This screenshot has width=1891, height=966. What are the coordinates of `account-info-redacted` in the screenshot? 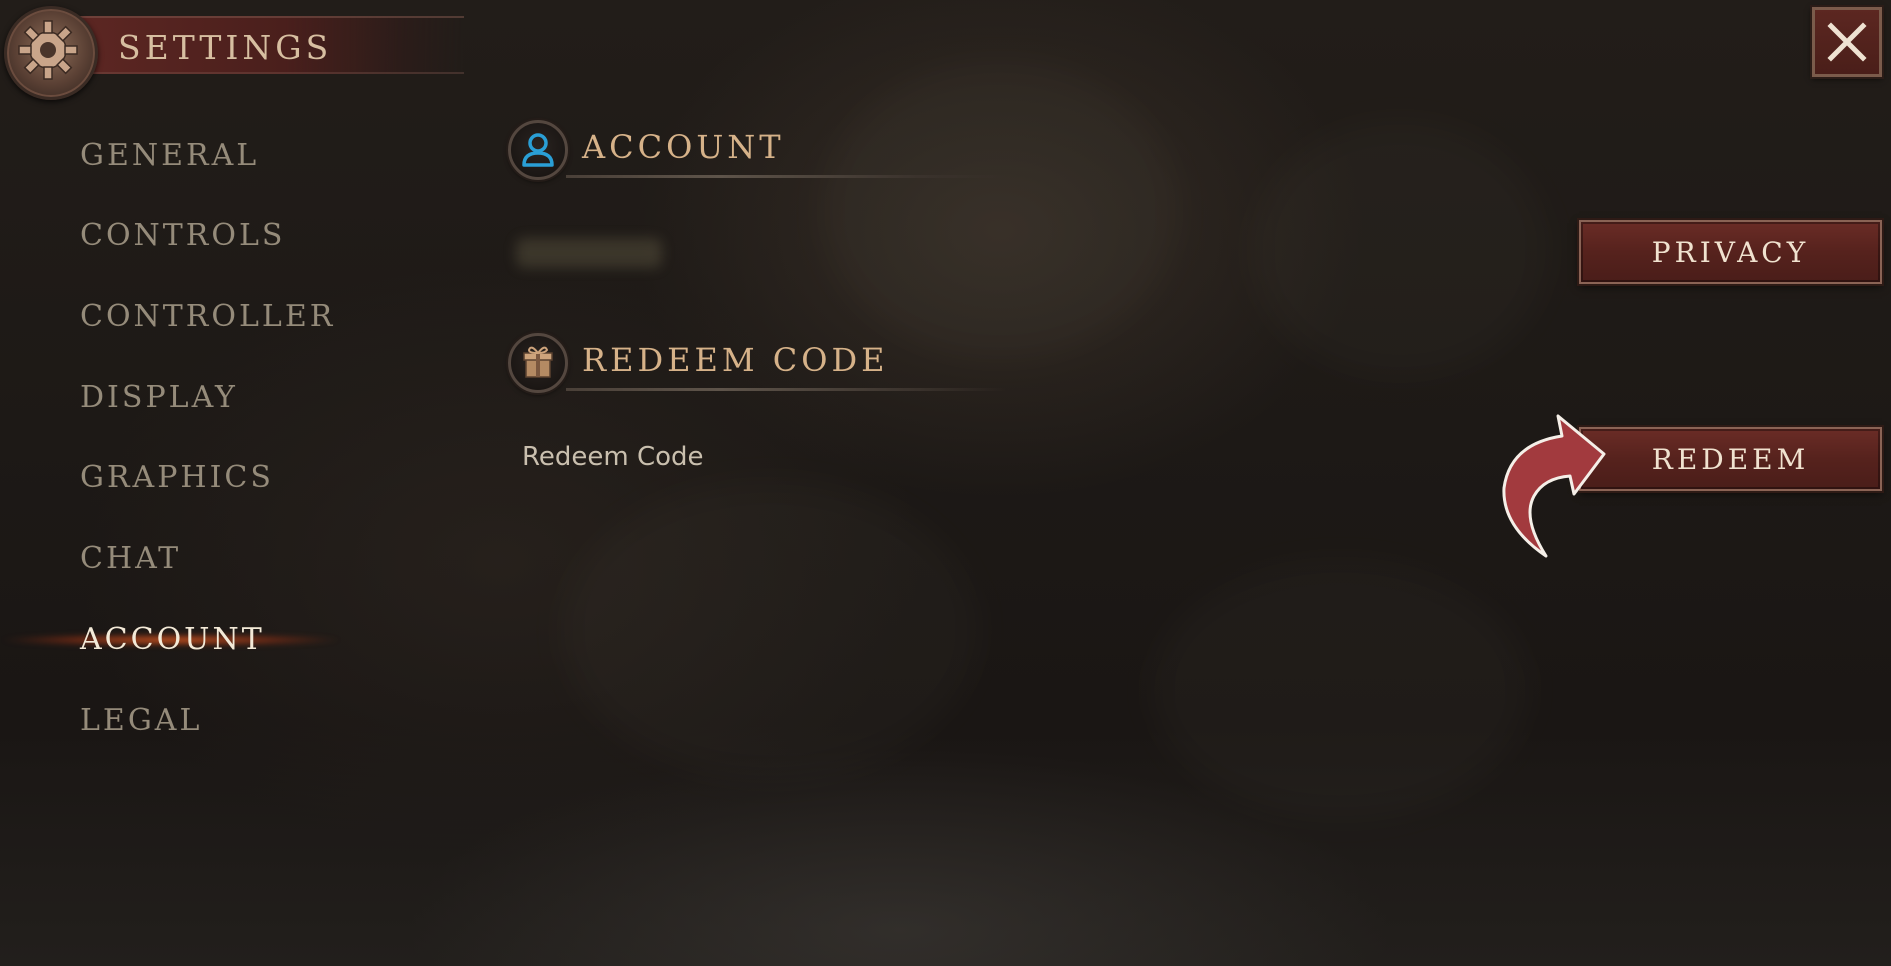 It's located at (589, 253).